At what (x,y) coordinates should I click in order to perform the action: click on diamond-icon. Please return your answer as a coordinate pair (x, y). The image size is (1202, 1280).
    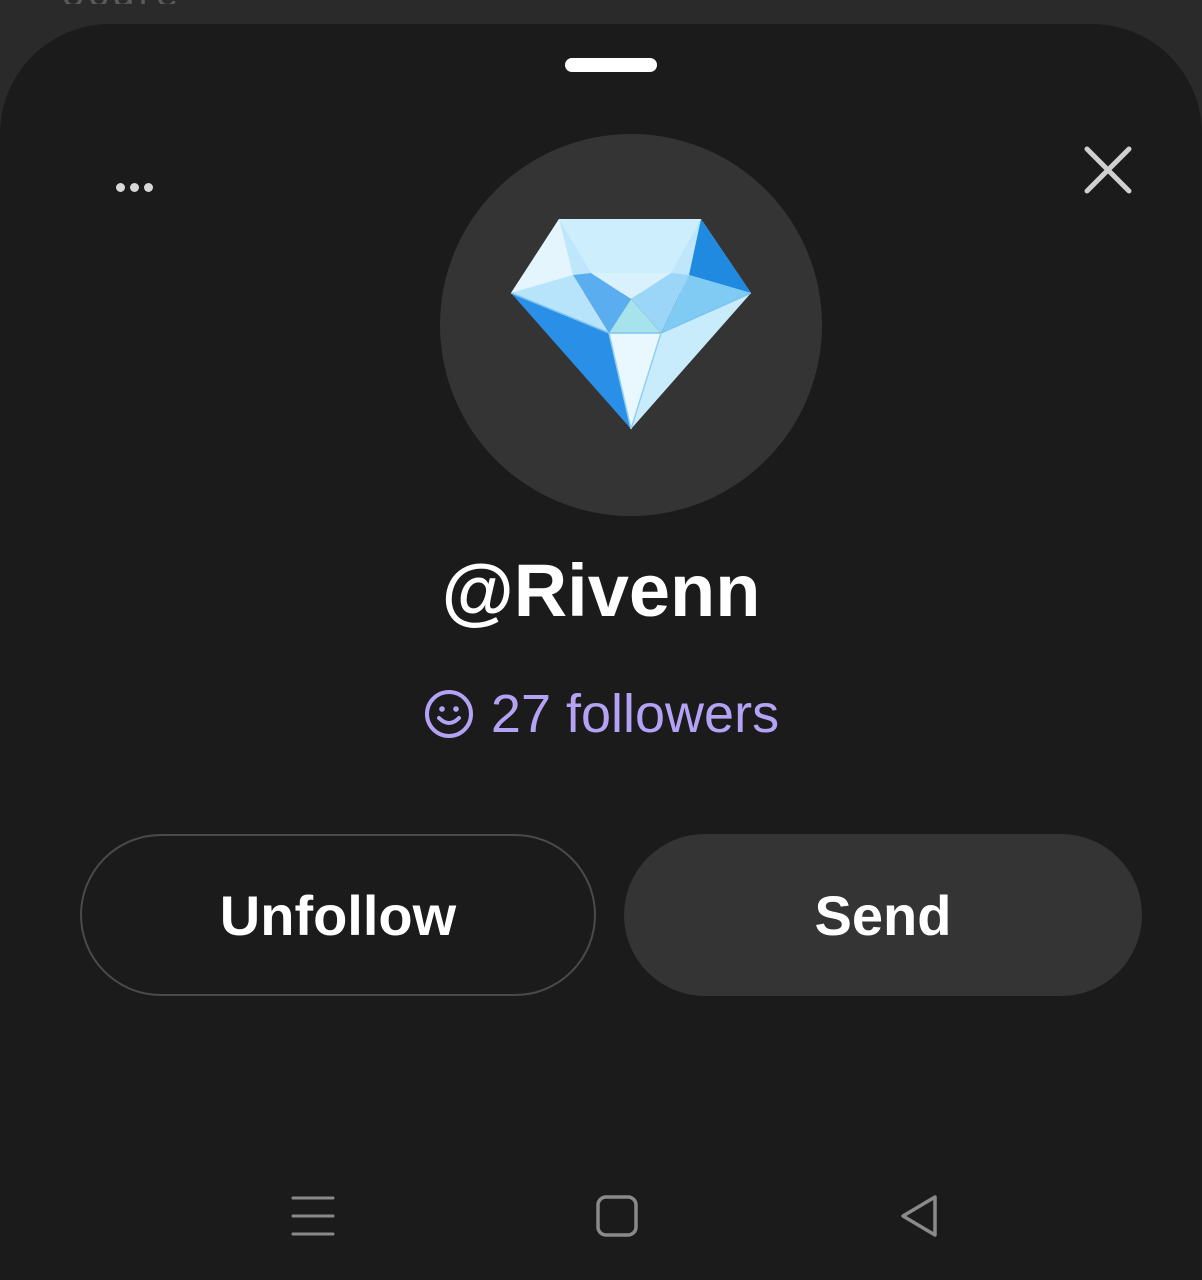
    Looking at the image, I should click on (631, 324).